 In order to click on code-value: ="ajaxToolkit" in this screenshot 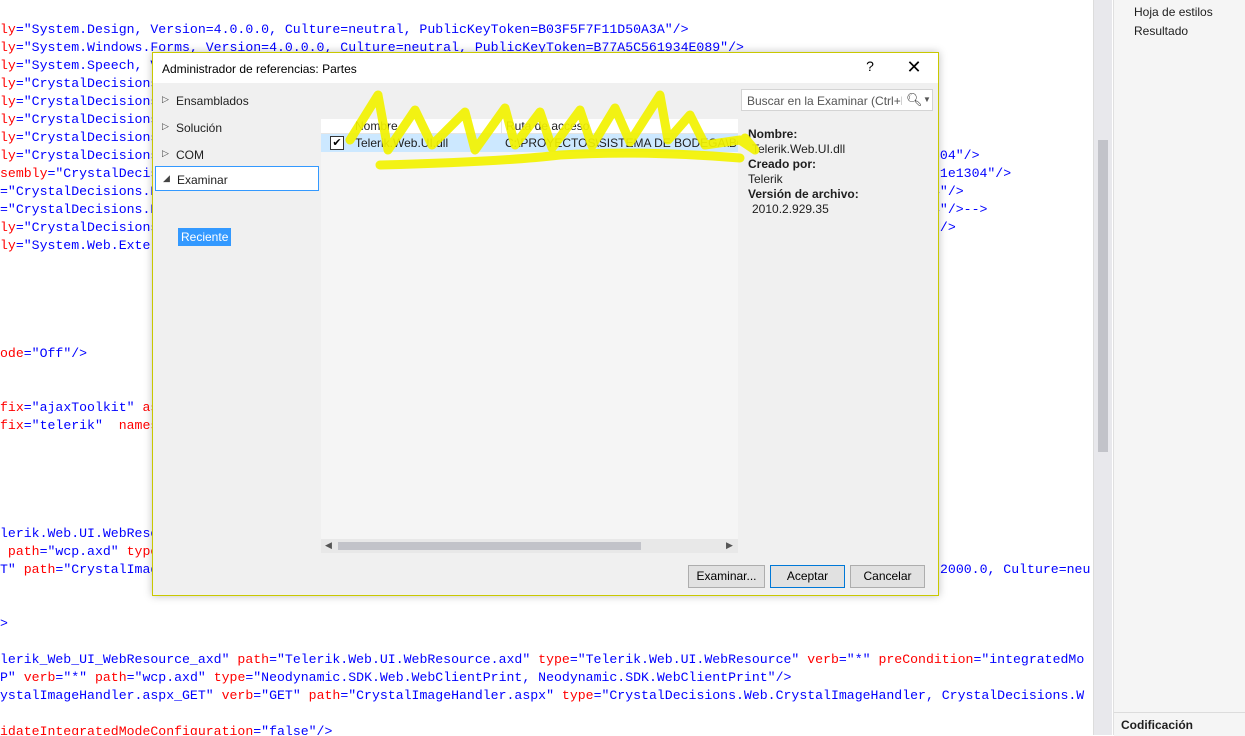, I will do `click(83, 407)`.